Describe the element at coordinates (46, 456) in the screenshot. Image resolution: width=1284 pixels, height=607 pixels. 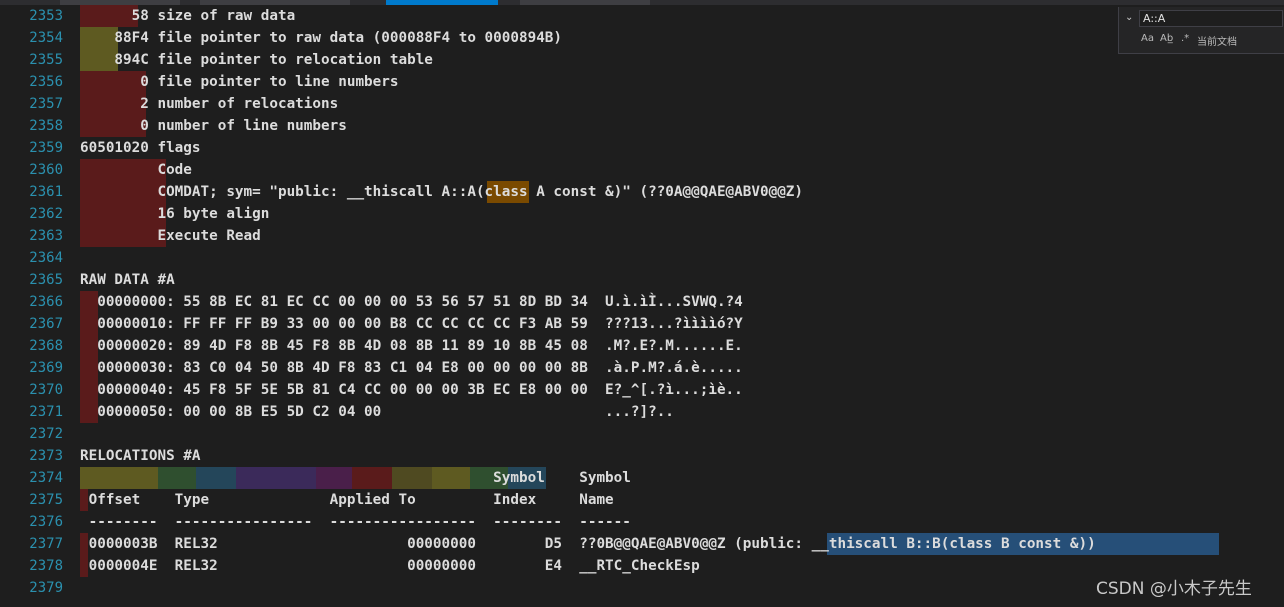
I see `line-number: 2373` at that location.